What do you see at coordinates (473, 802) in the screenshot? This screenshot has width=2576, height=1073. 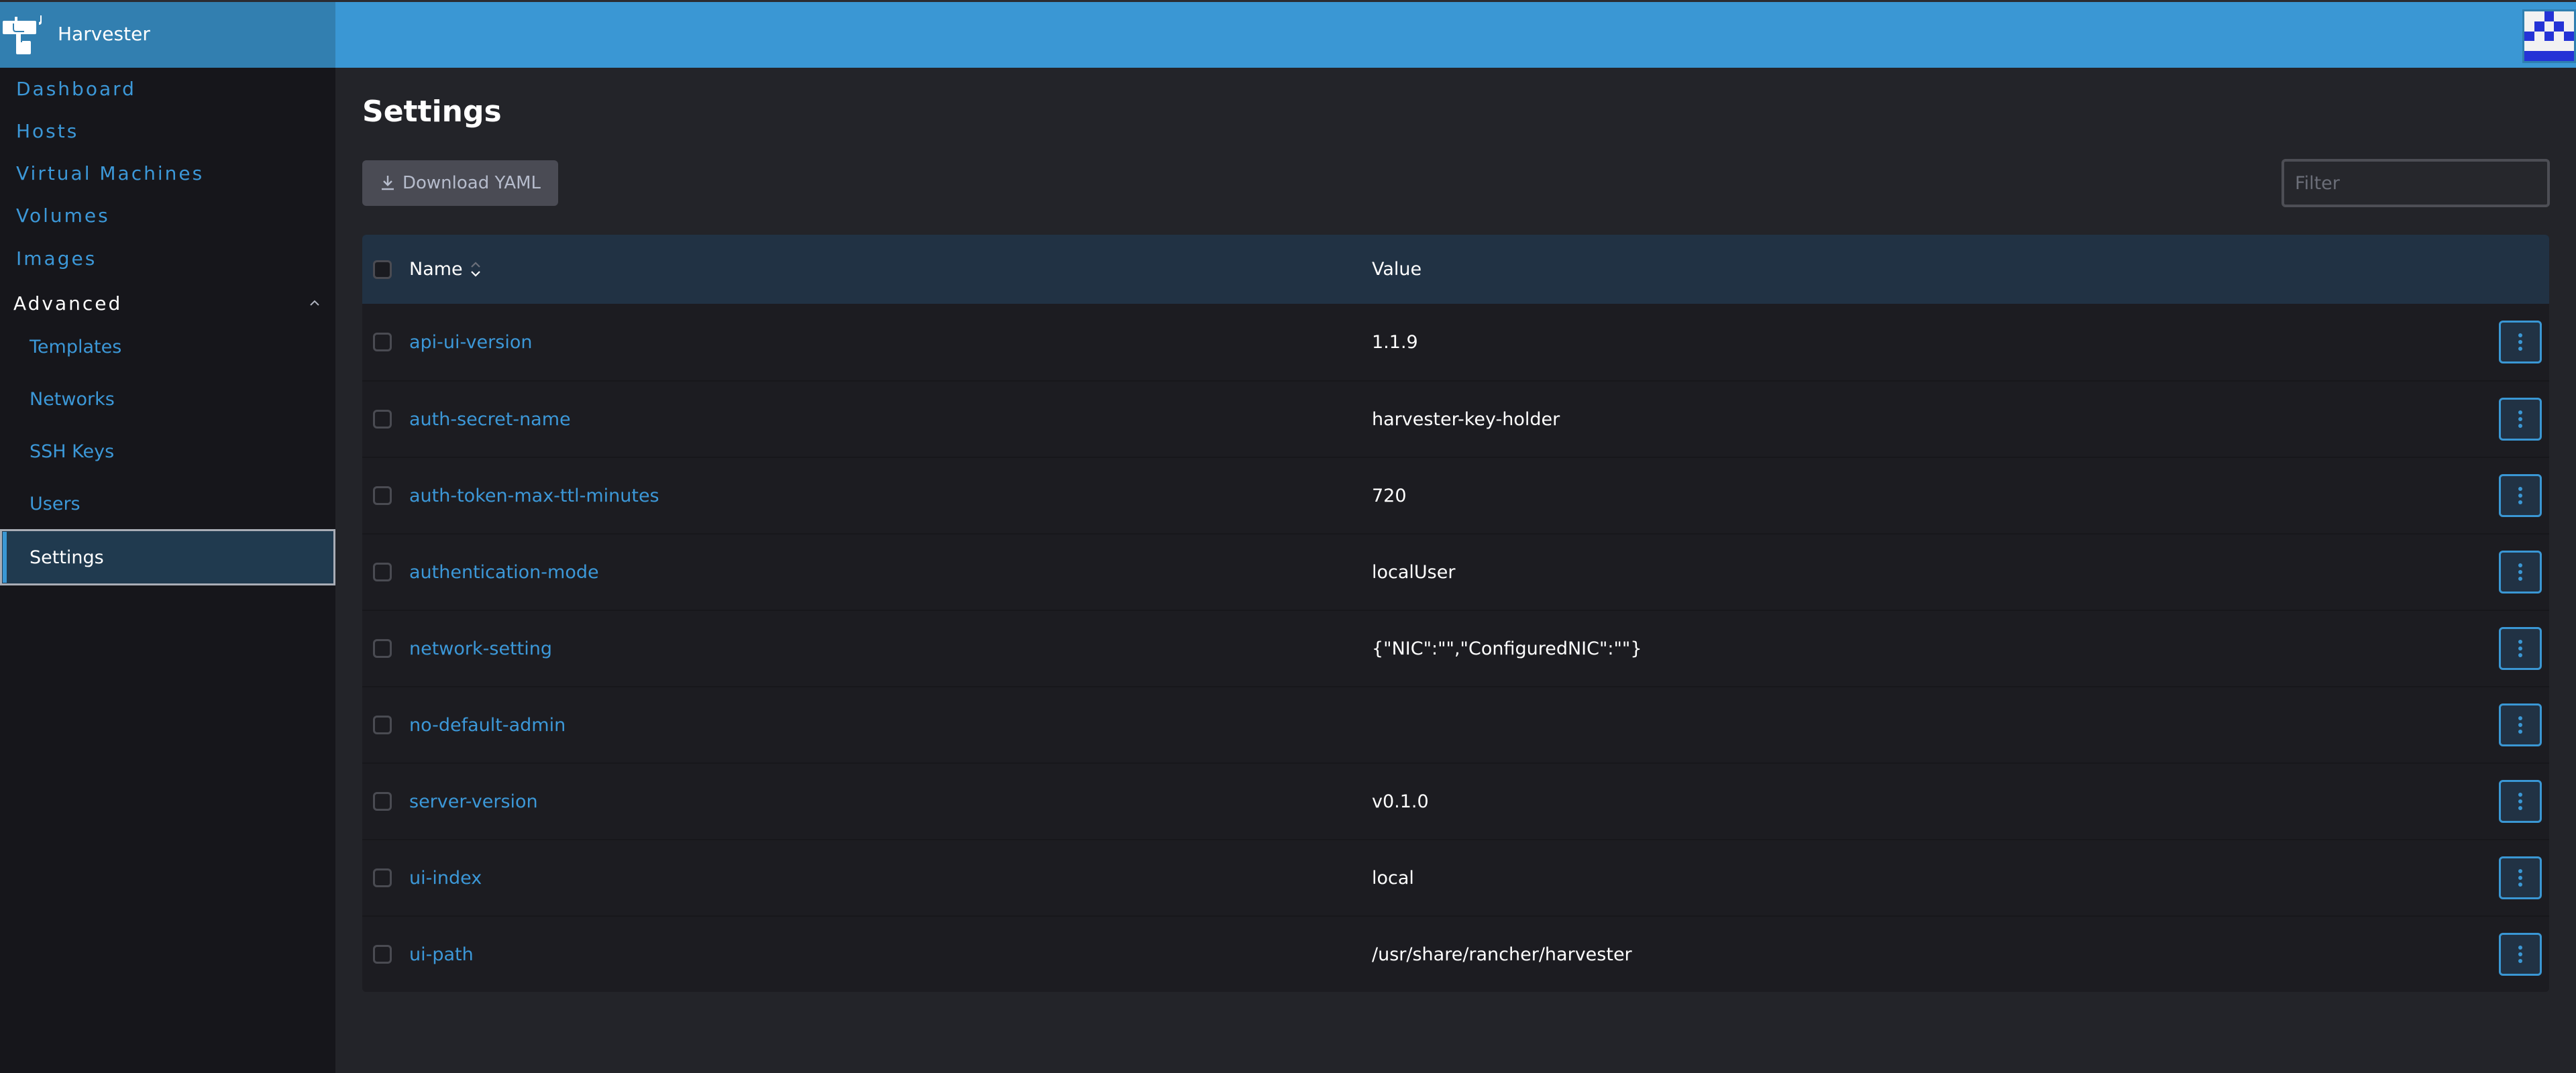 I see `setting-name-link: server-version` at bounding box center [473, 802].